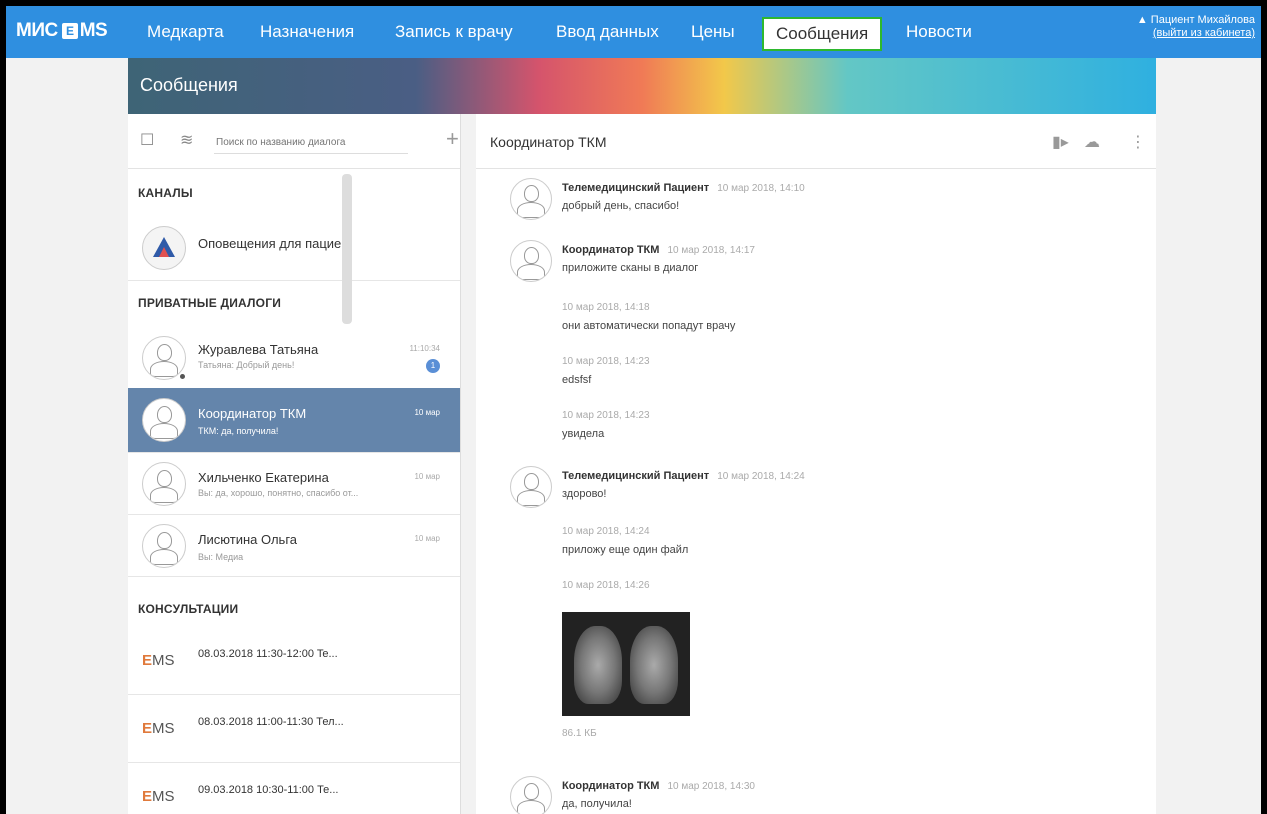 The height and width of the screenshot is (814, 1267). Describe the element at coordinates (454, 32) in the screenshot. I see `nav-doctor-booking: Запись к врачу` at that location.